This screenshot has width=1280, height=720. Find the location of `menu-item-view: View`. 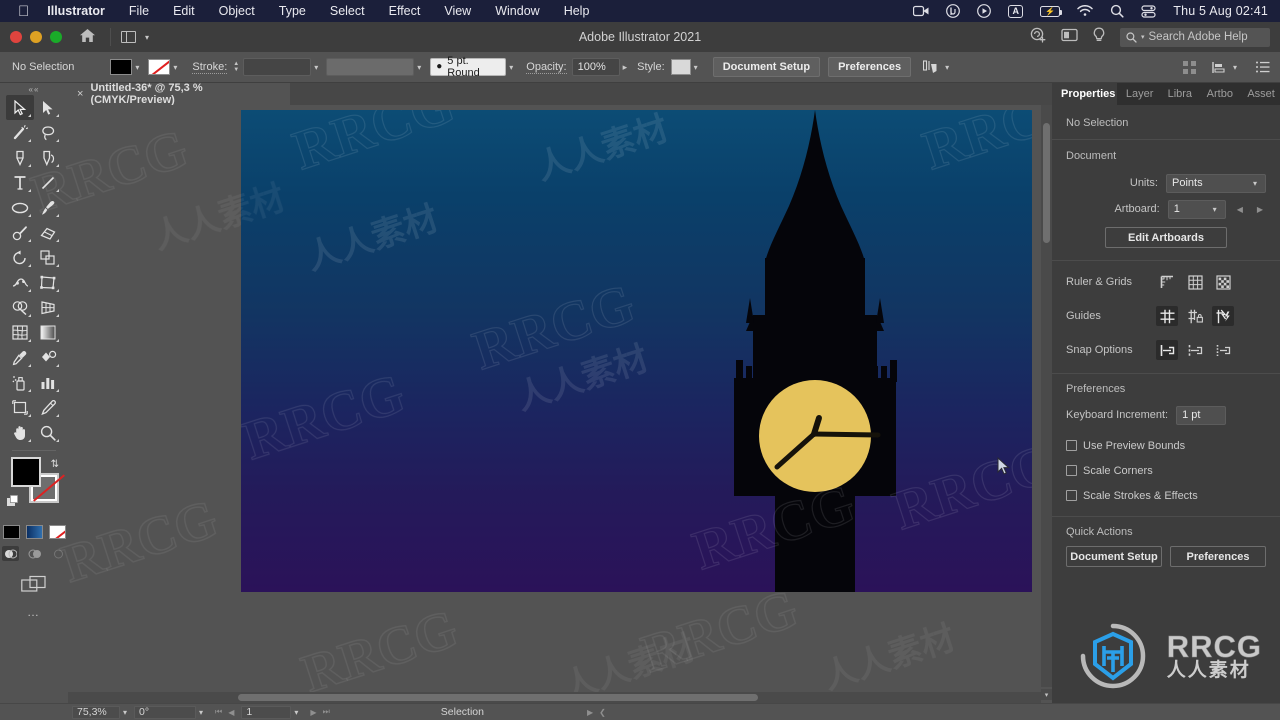

menu-item-view: View is located at coordinates (457, 11).